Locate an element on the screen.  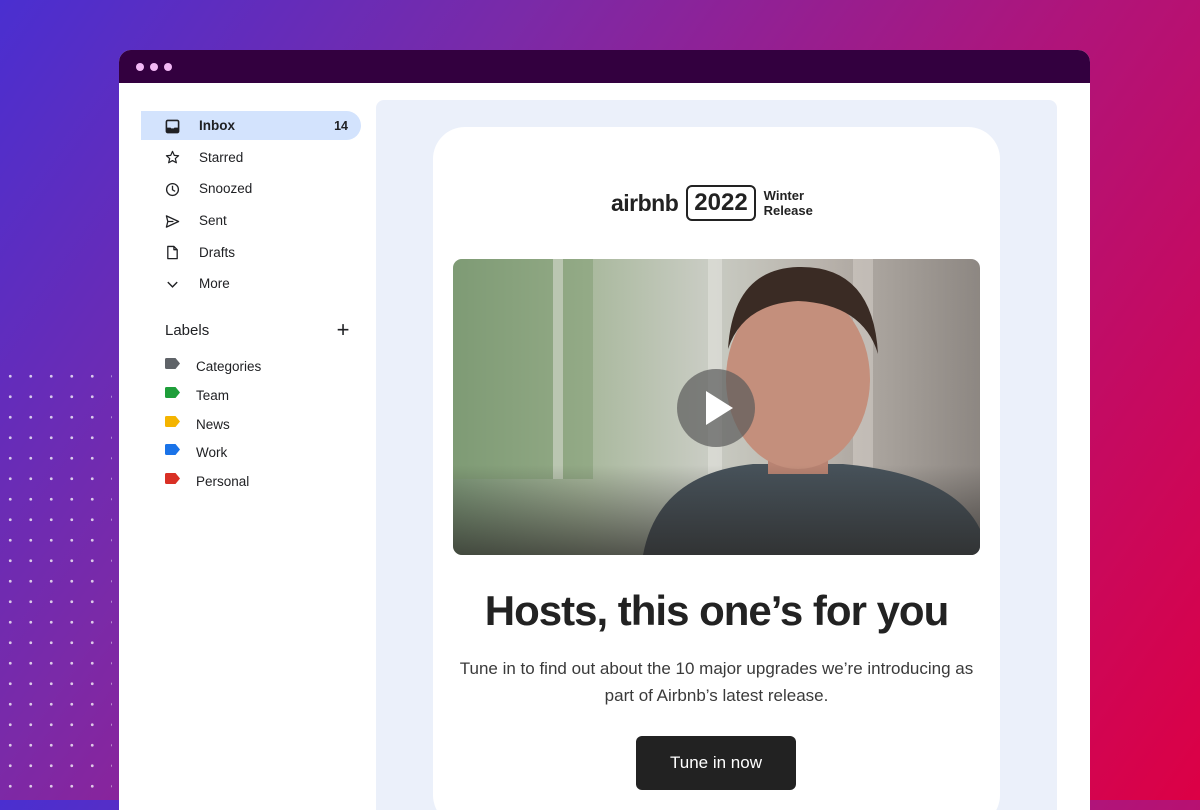
draft-icon is located at coordinates (172, 253).